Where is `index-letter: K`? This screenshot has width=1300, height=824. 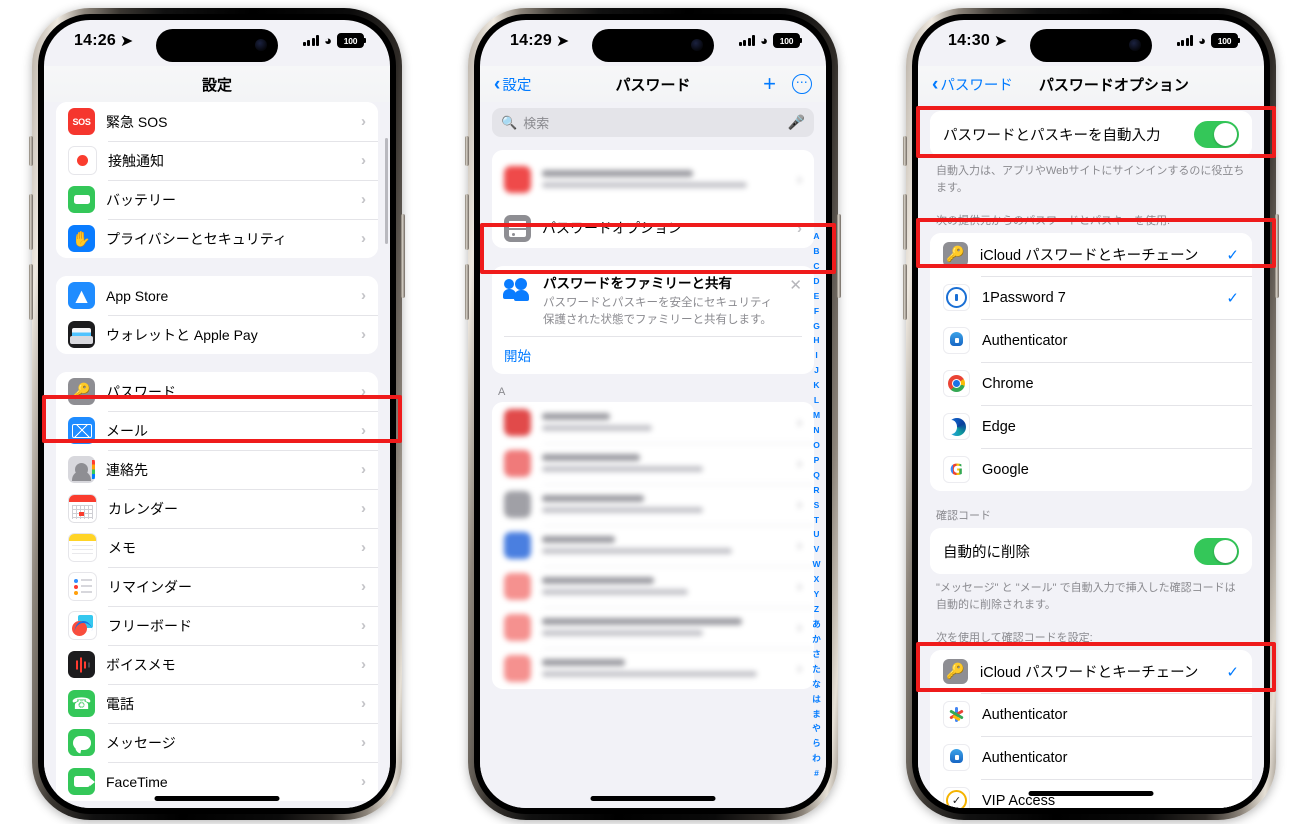
index-letter: K is located at coordinates (816, 385).